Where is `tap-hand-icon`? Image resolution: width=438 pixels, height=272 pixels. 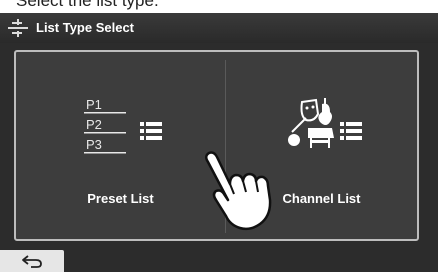
tap-hand-icon is located at coordinates (241, 193).